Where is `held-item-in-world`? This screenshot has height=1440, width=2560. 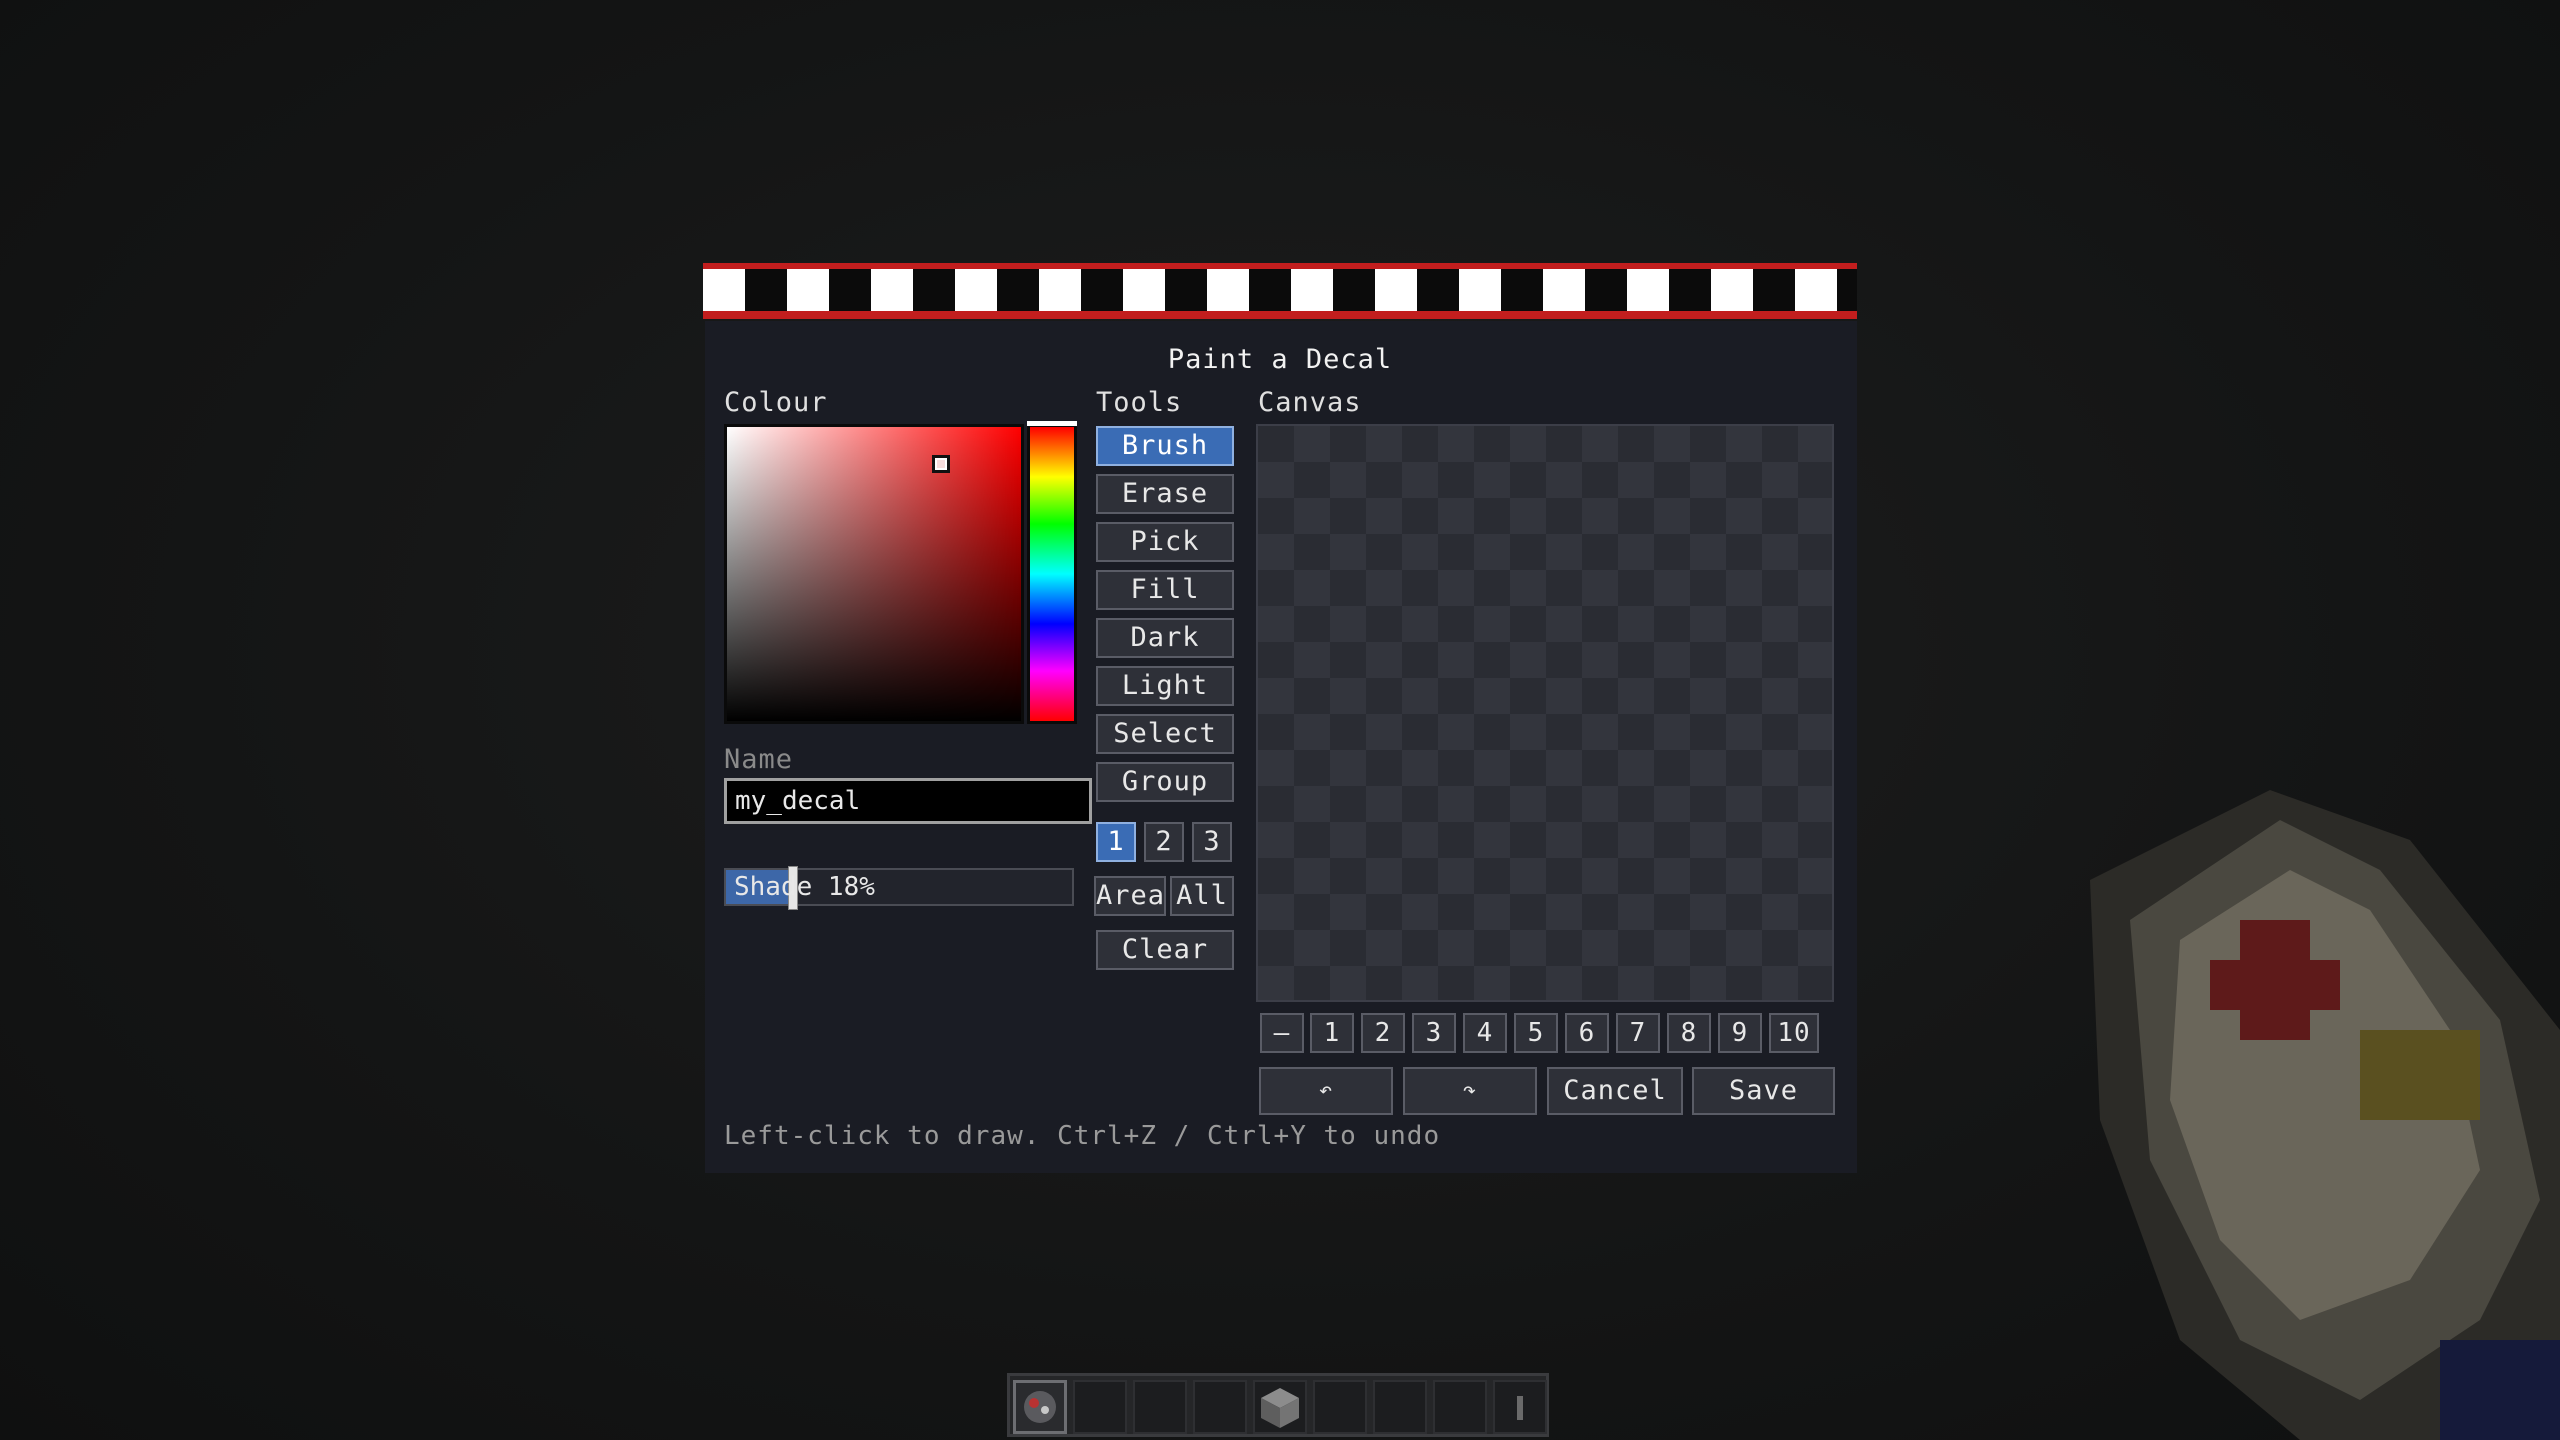
held-item-in-world is located at coordinates (2250, 1070).